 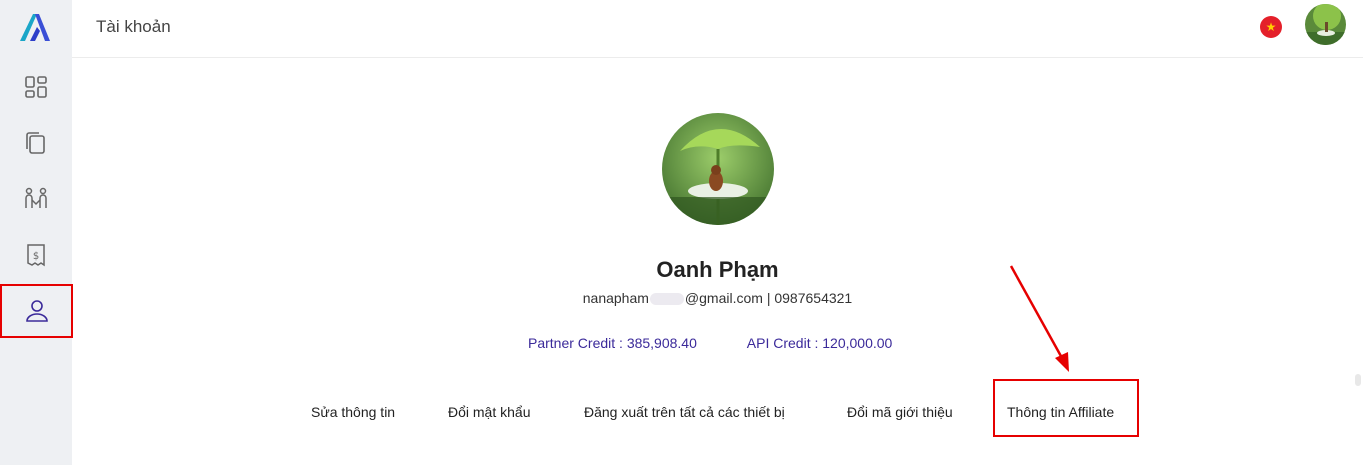 I want to click on sidebar: $, so click(x=36, y=232).